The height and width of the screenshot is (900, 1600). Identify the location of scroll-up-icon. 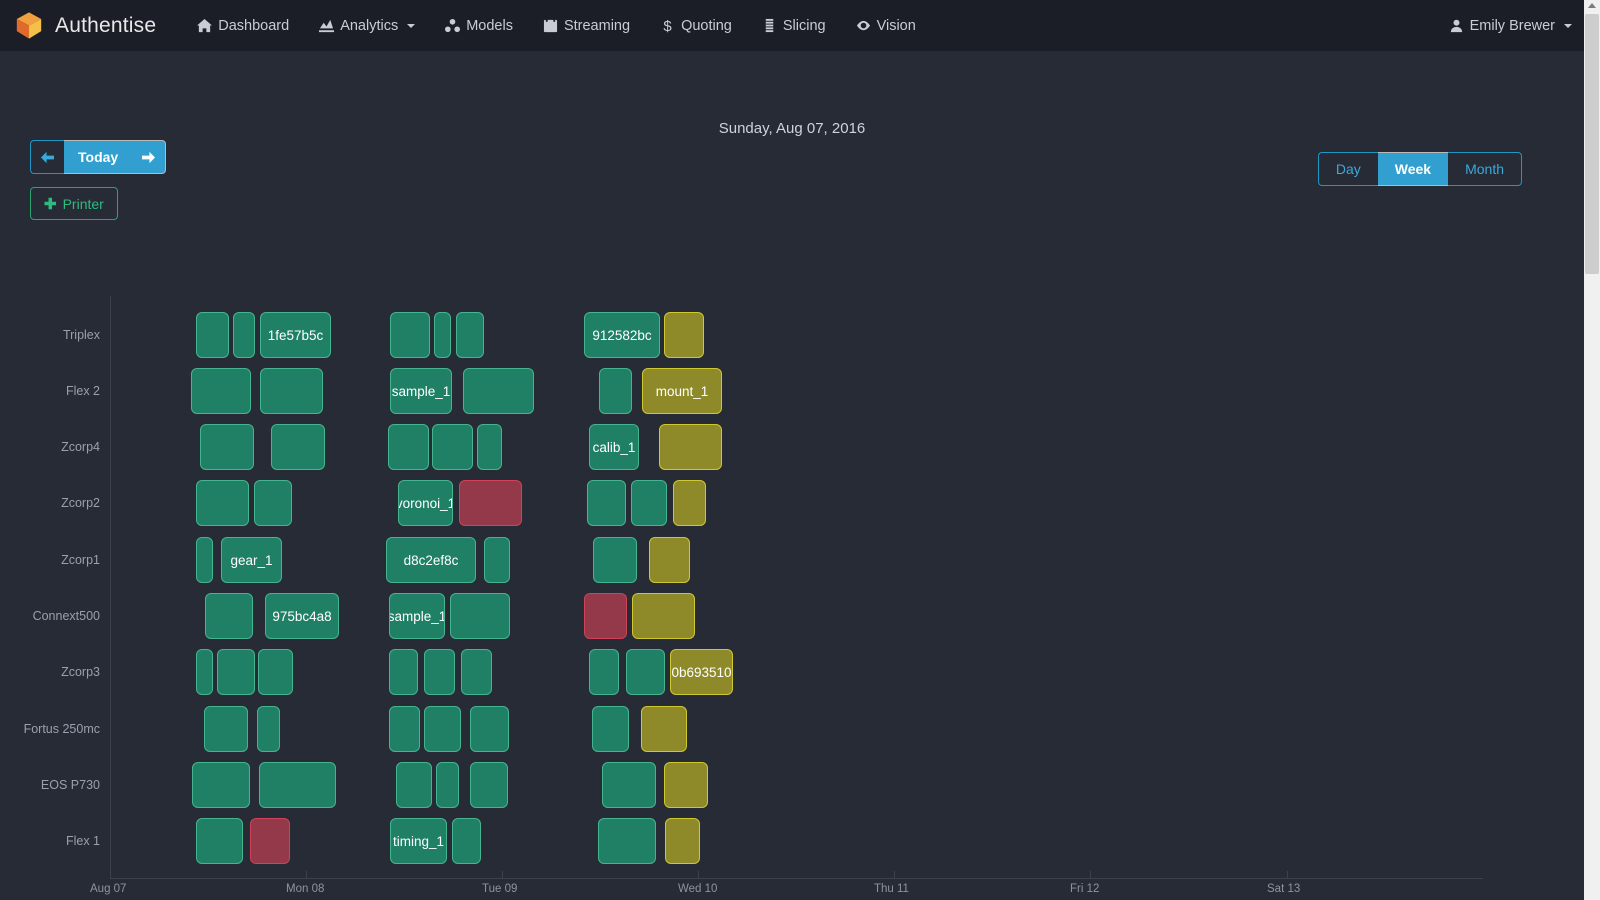
(1592, 5).